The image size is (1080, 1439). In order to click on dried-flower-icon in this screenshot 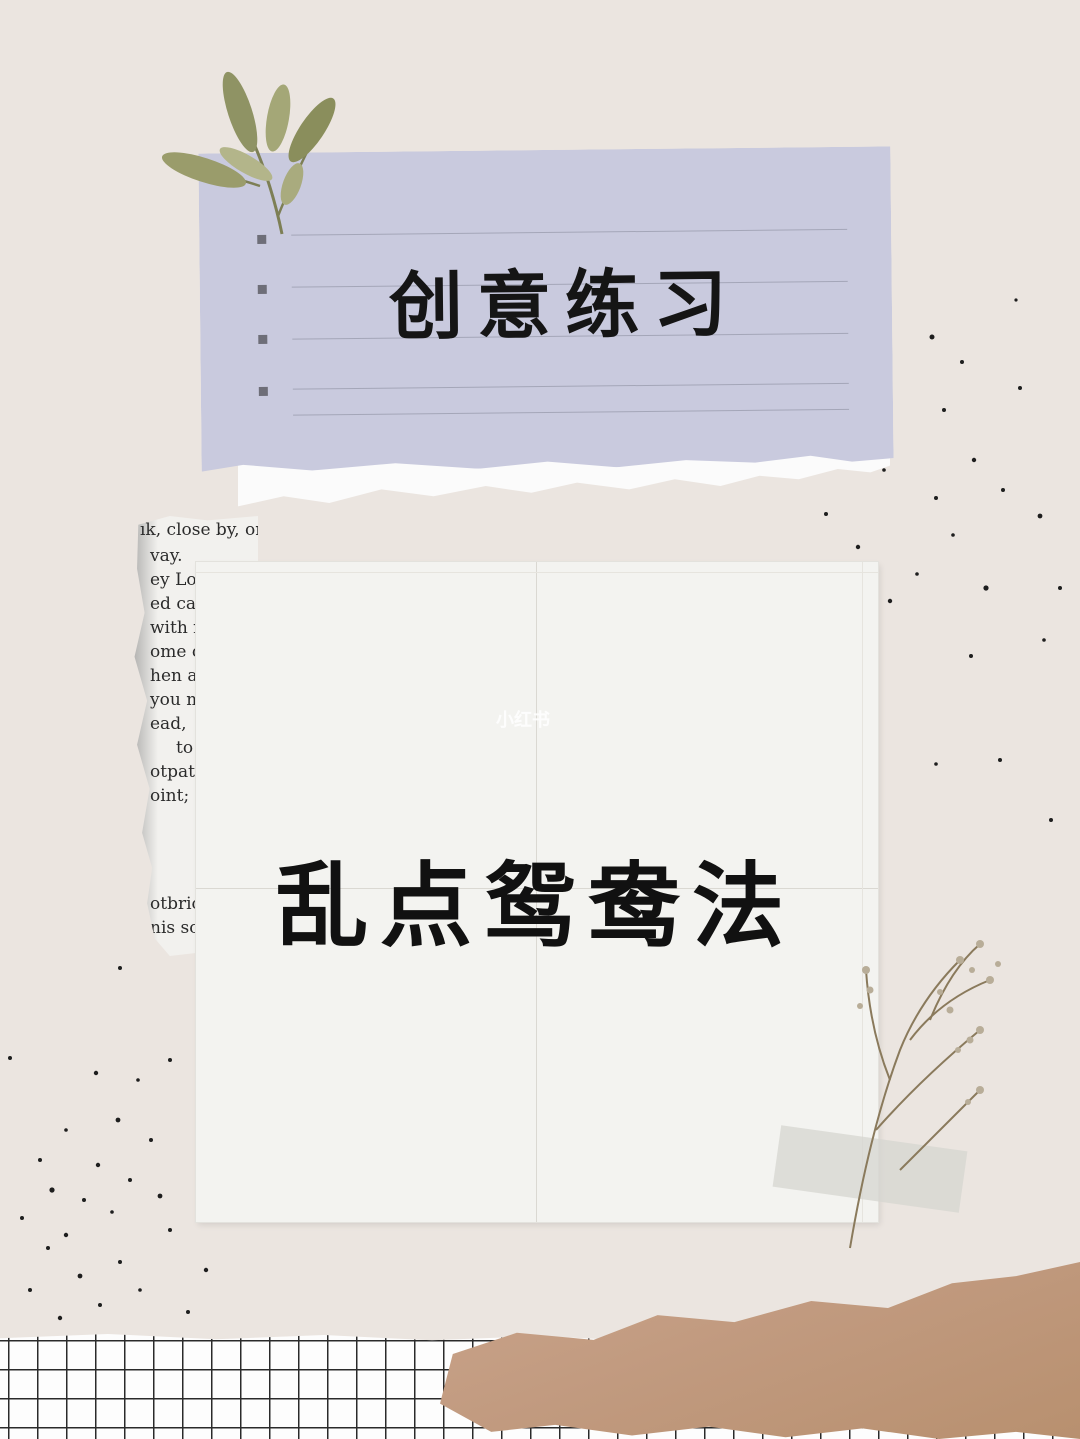, I will do `click(925, 1094)`.